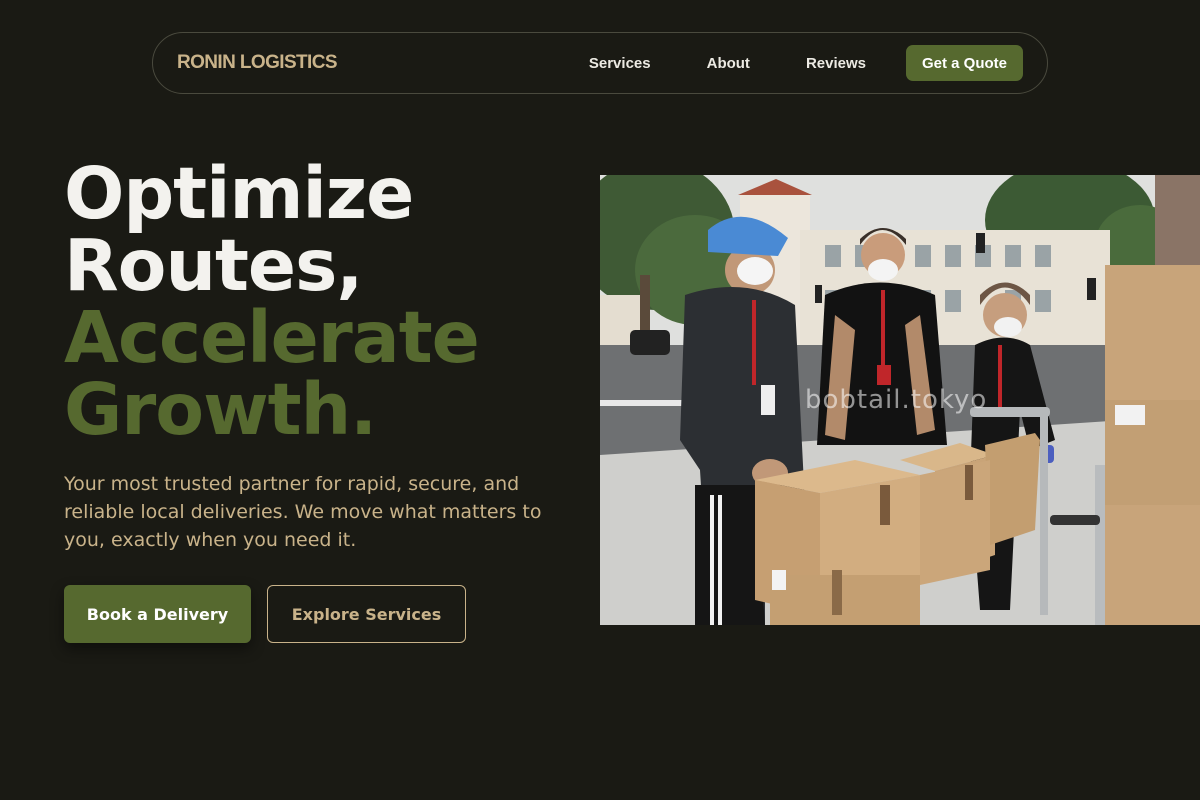 This screenshot has height=800, width=1200. I want to click on headline-line-1: Optimize, so click(239, 193).